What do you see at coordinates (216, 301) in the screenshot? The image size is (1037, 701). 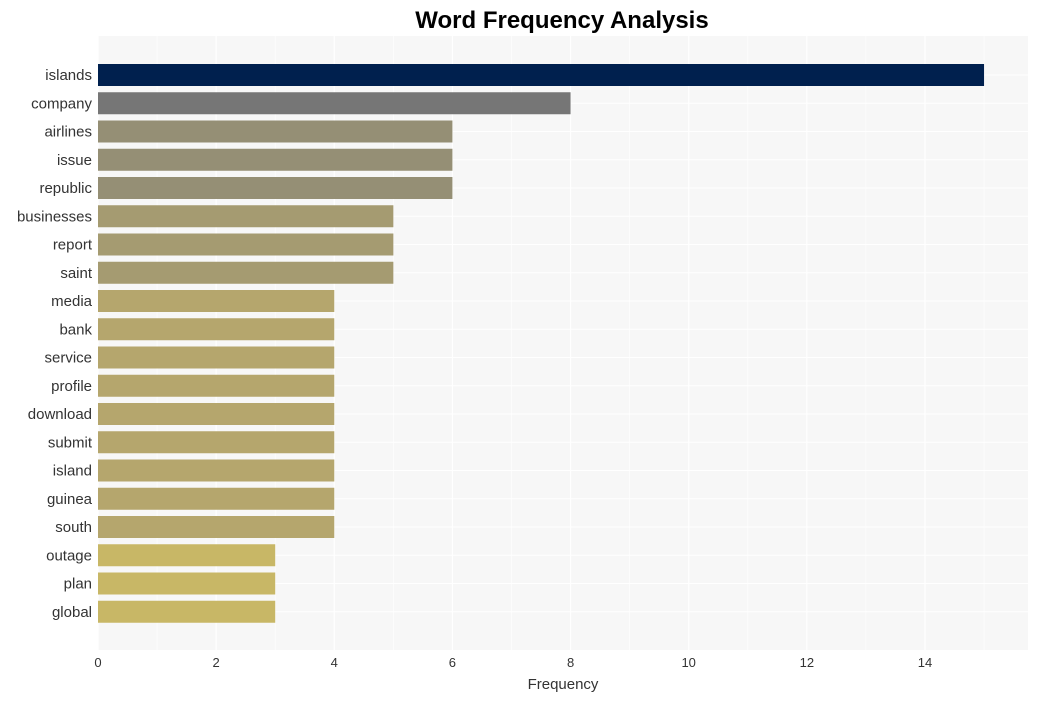 I see `bar-media` at bounding box center [216, 301].